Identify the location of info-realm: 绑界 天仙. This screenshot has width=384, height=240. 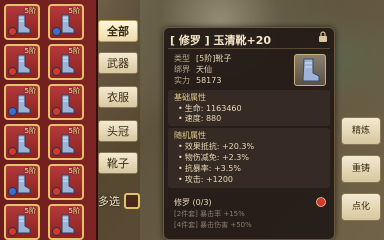
(193, 69).